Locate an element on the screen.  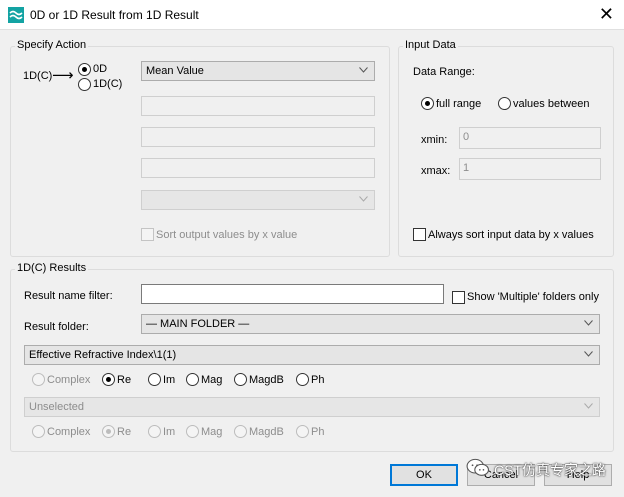
show-multiple-label: Show 'Multiple' folders only is located at coordinates (533, 297).